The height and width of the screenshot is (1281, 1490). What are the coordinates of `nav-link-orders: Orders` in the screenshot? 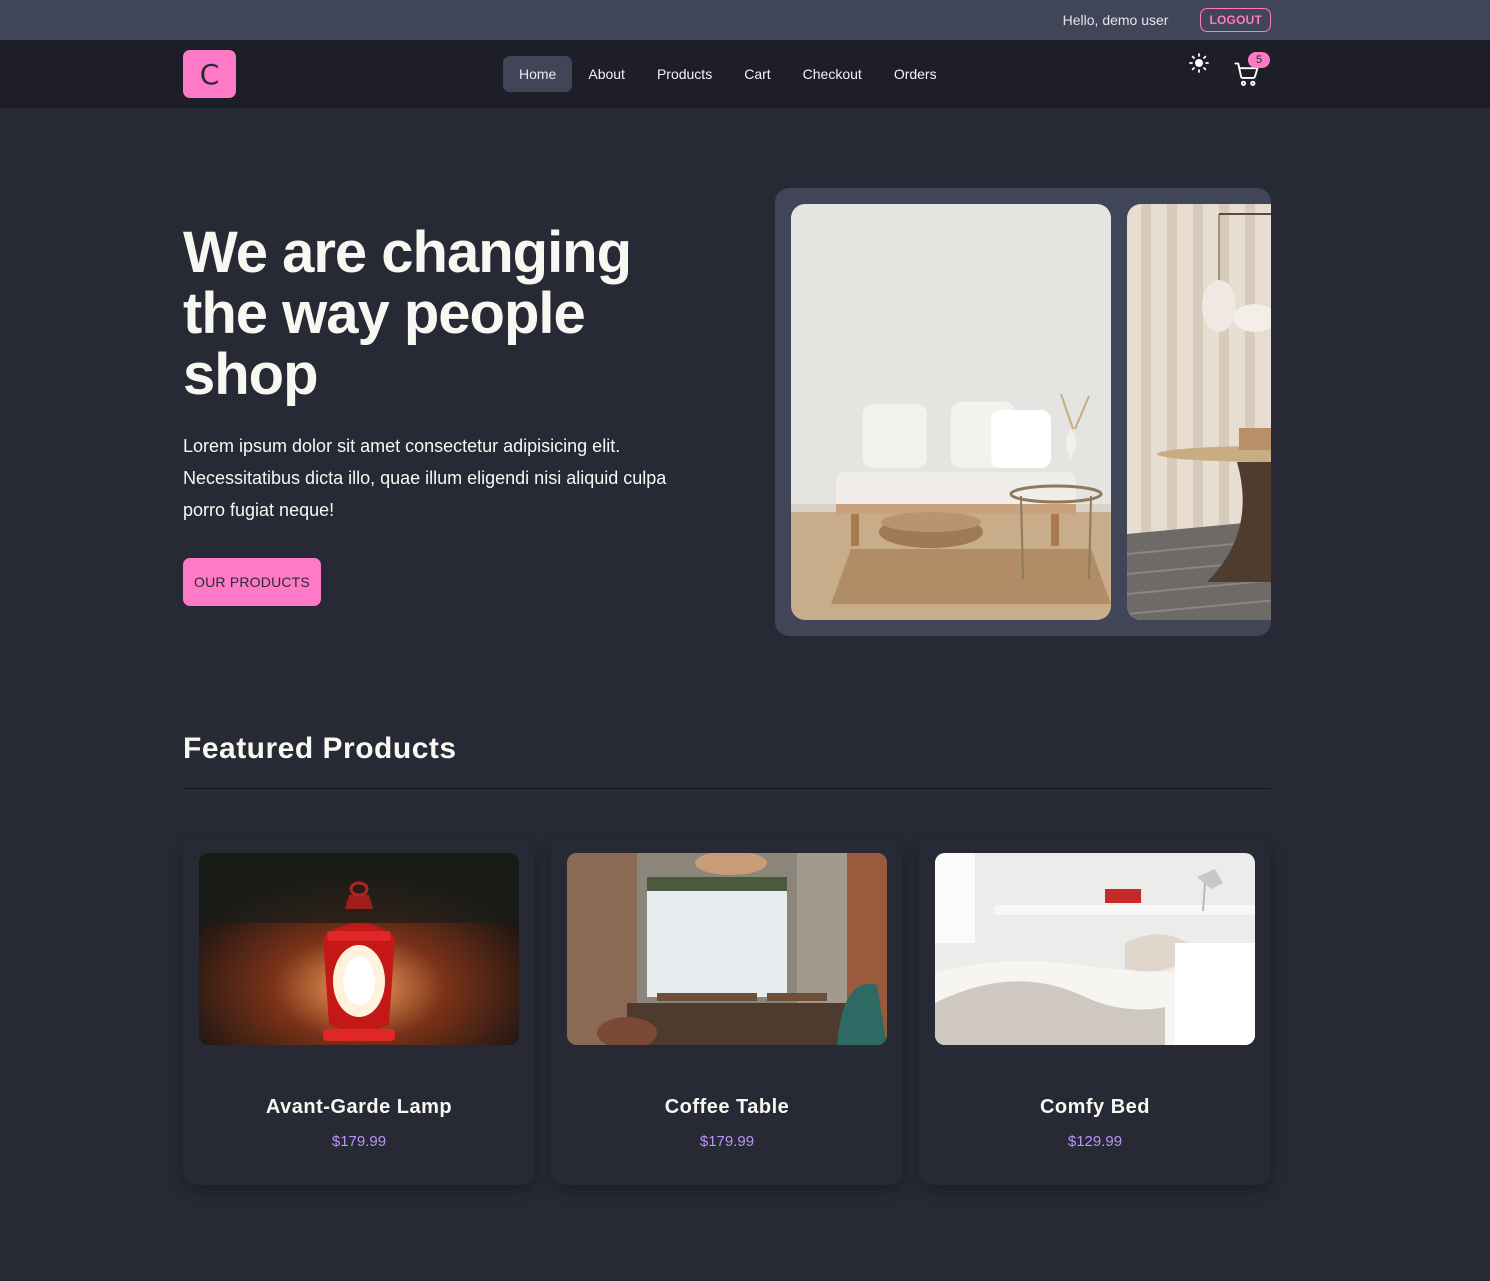 It's located at (915, 74).